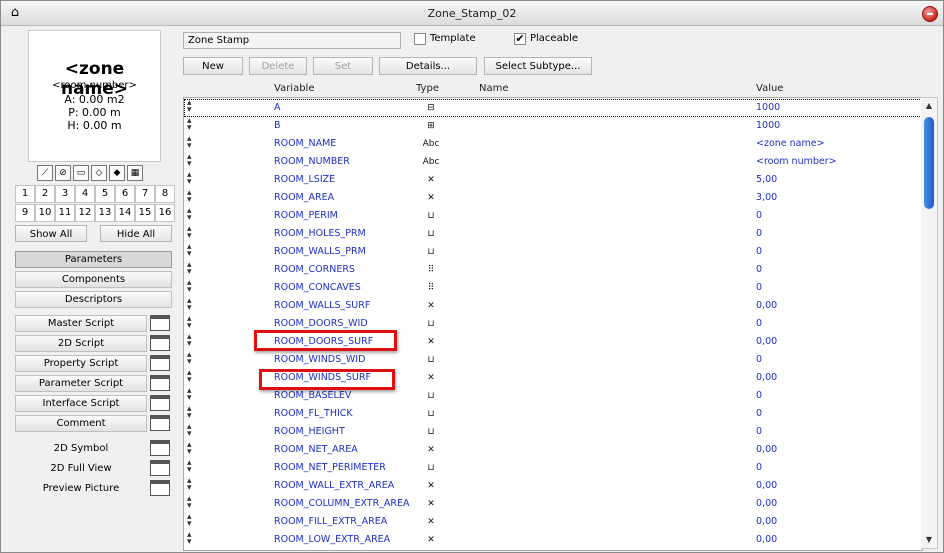 The width and height of the screenshot is (944, 553). Describe the element at coordinates (312, 395) in the screenshot. I see `variable-name: ROOM_BASELEV` at that location.